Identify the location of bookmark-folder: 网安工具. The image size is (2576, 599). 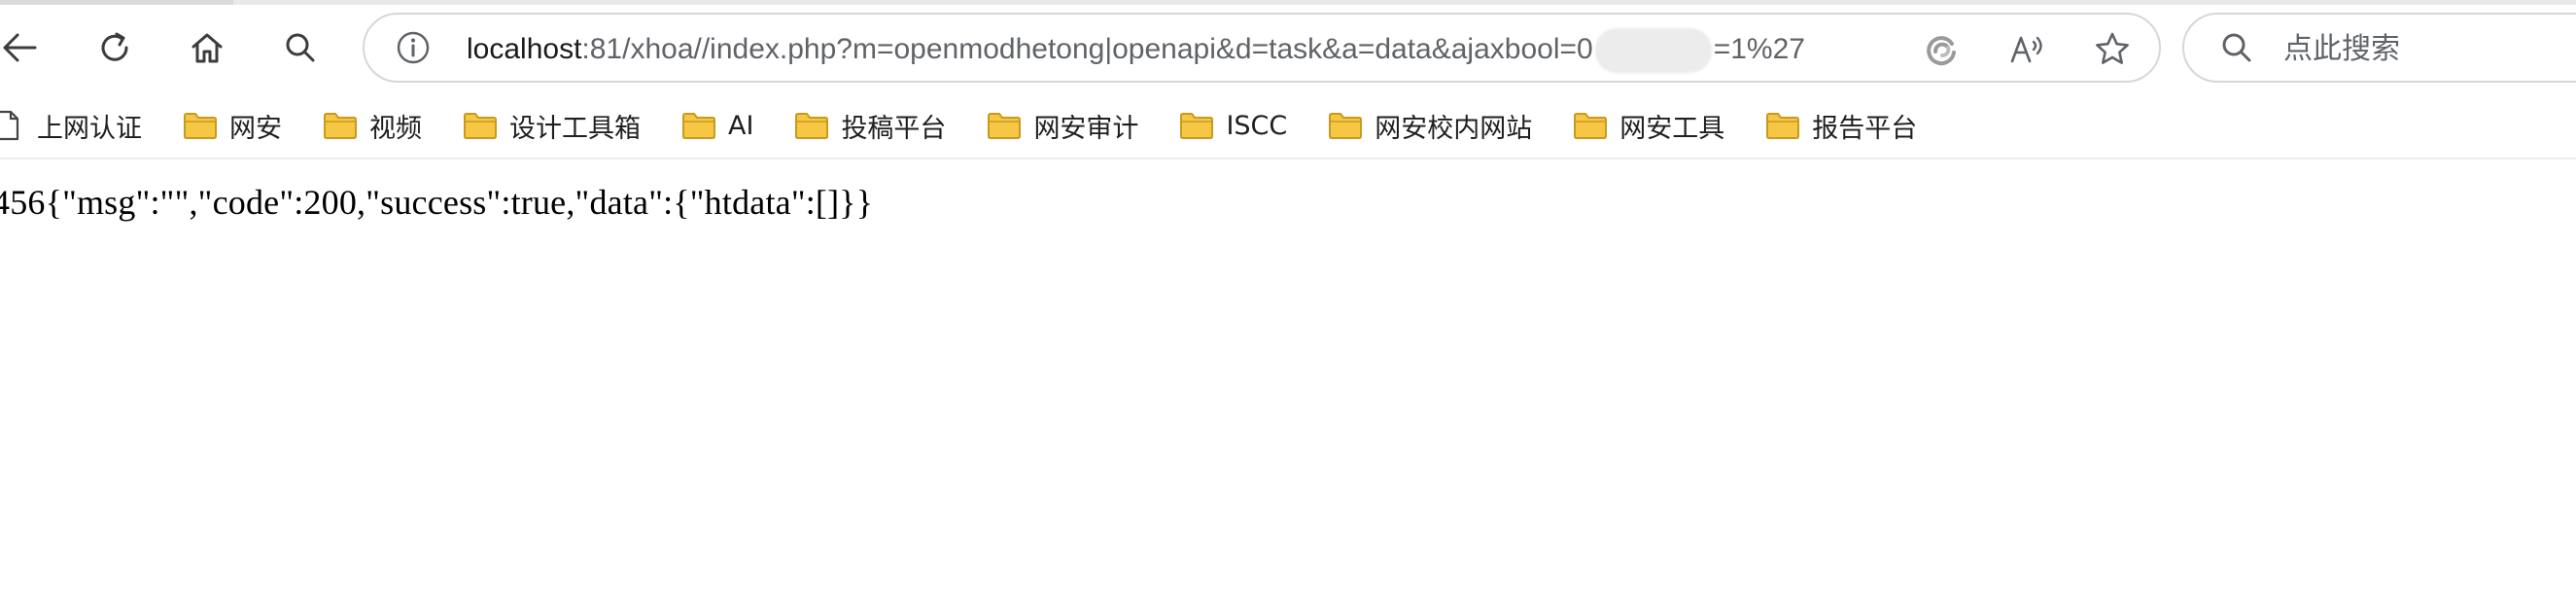
(1647, 126).